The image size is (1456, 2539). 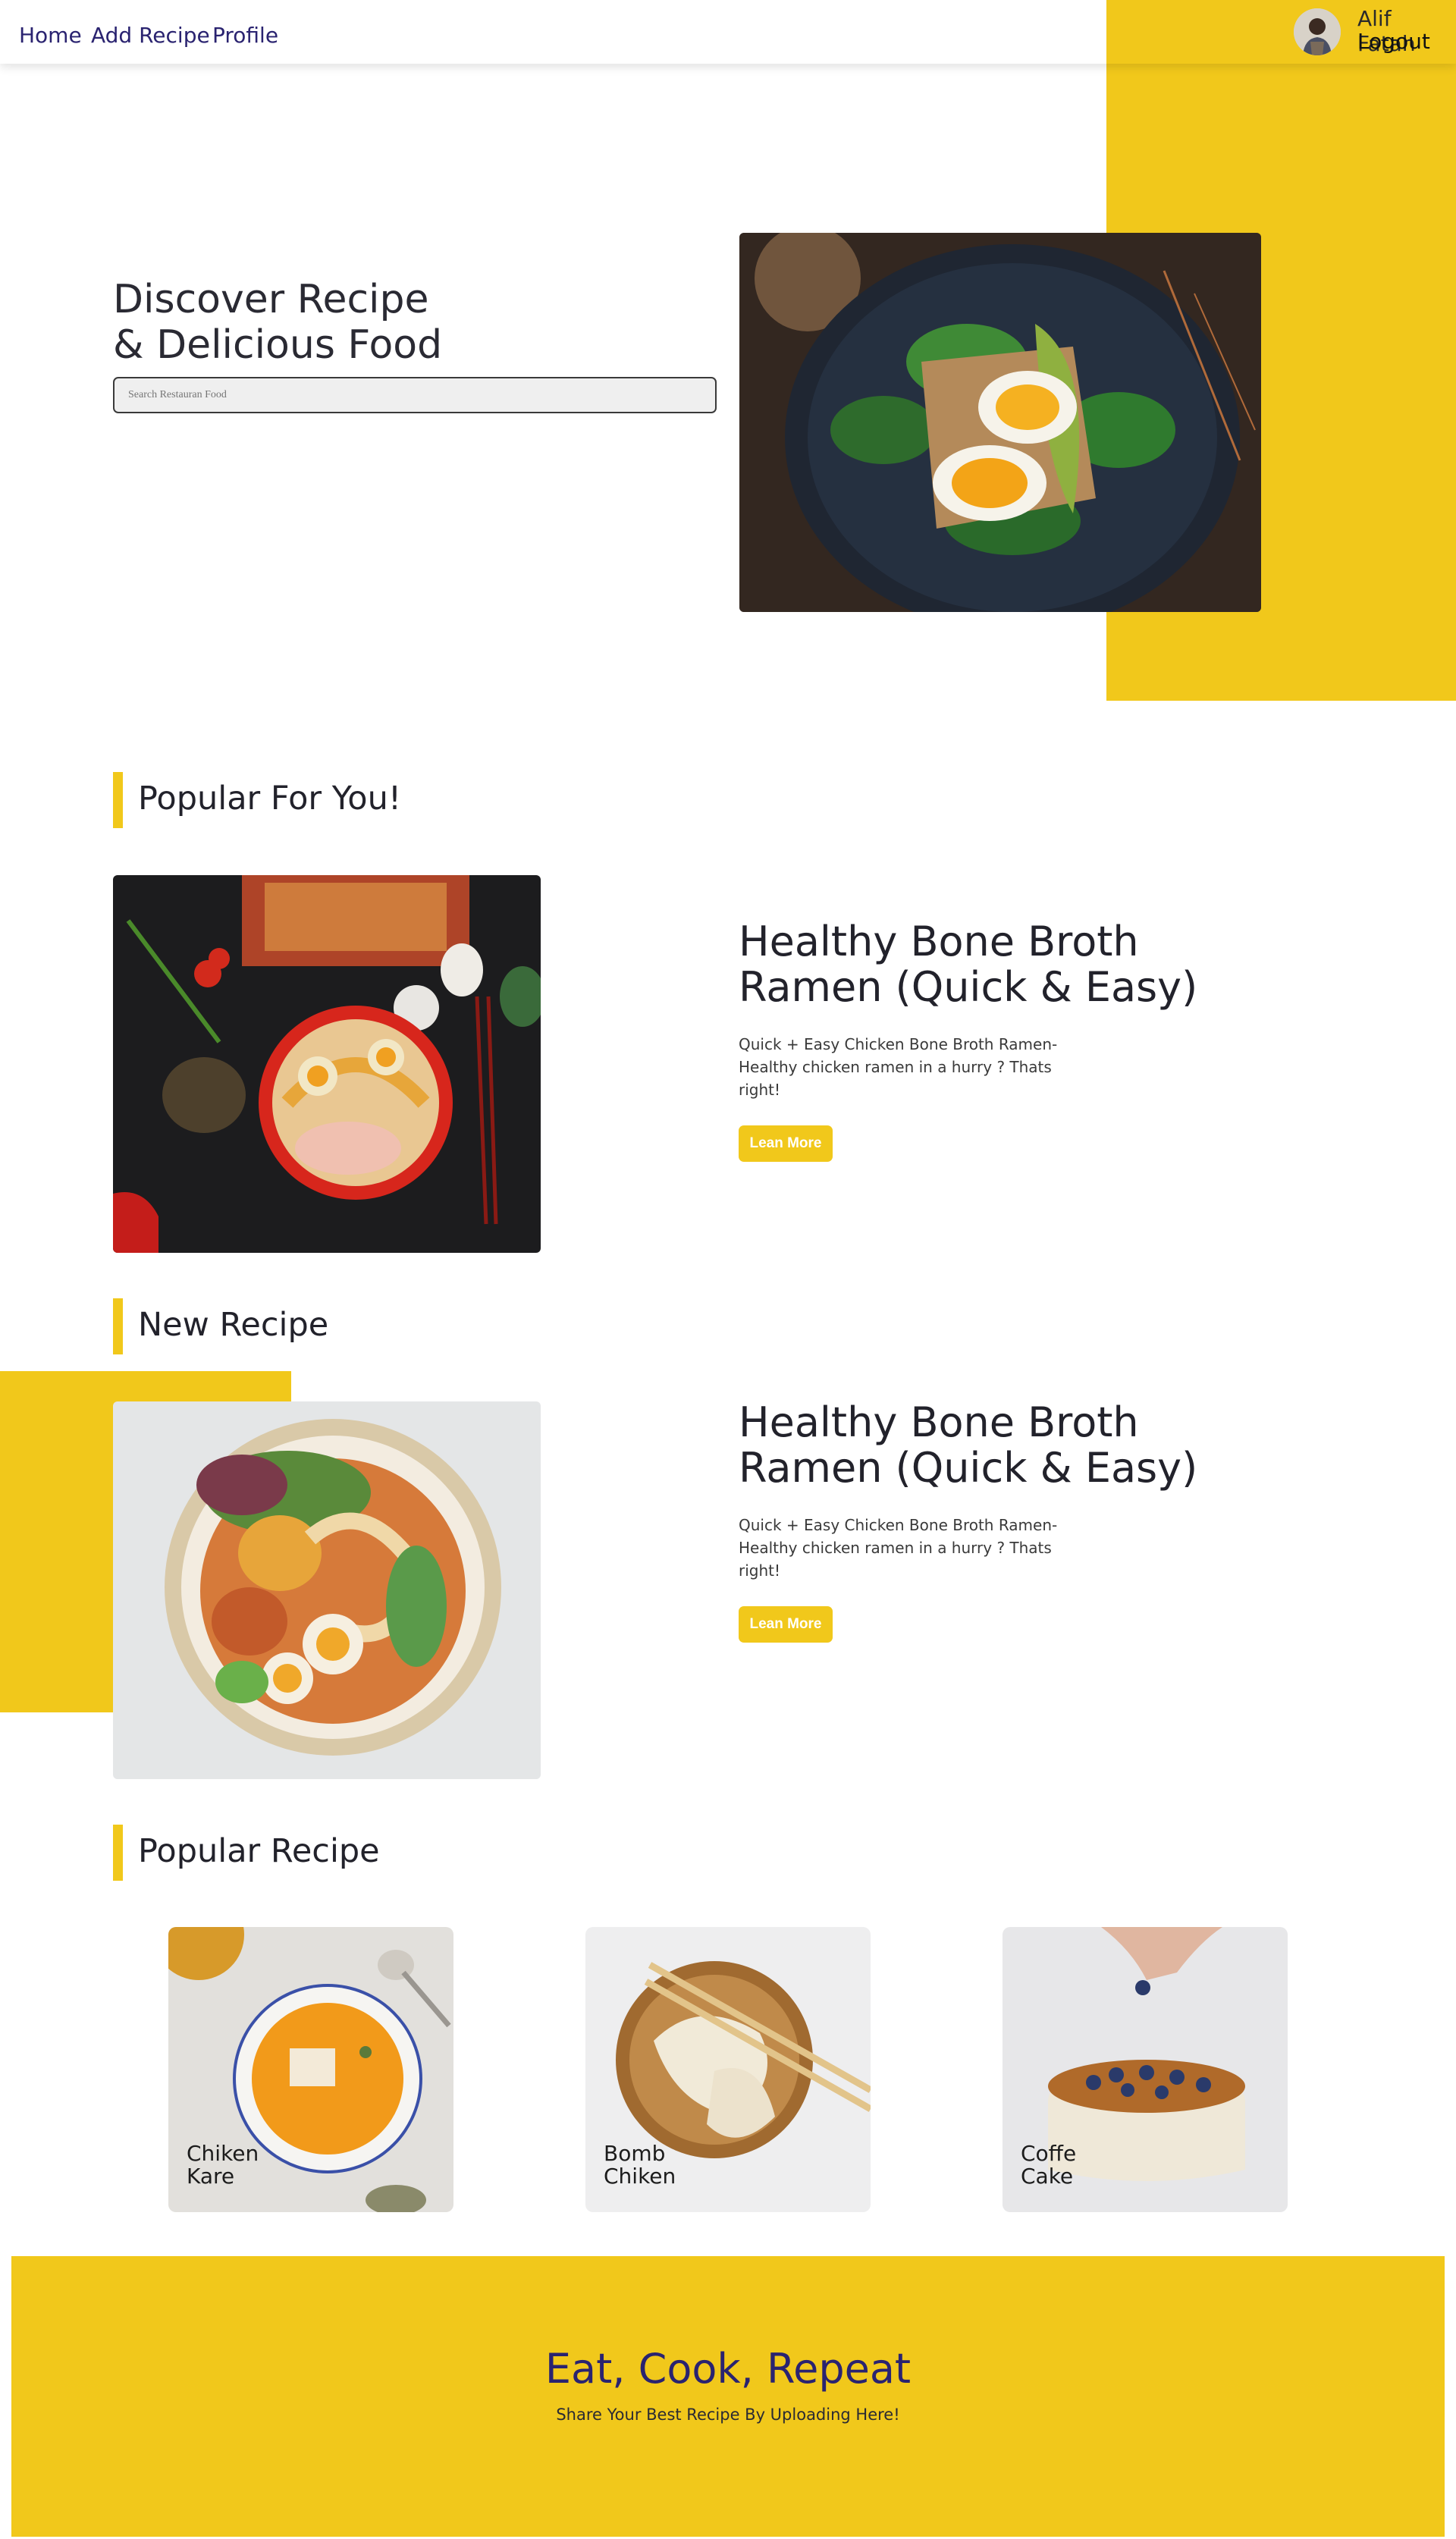 I want to click on hero-title: Discover Recipe & Delicious Food, so click(x=340, y=322).